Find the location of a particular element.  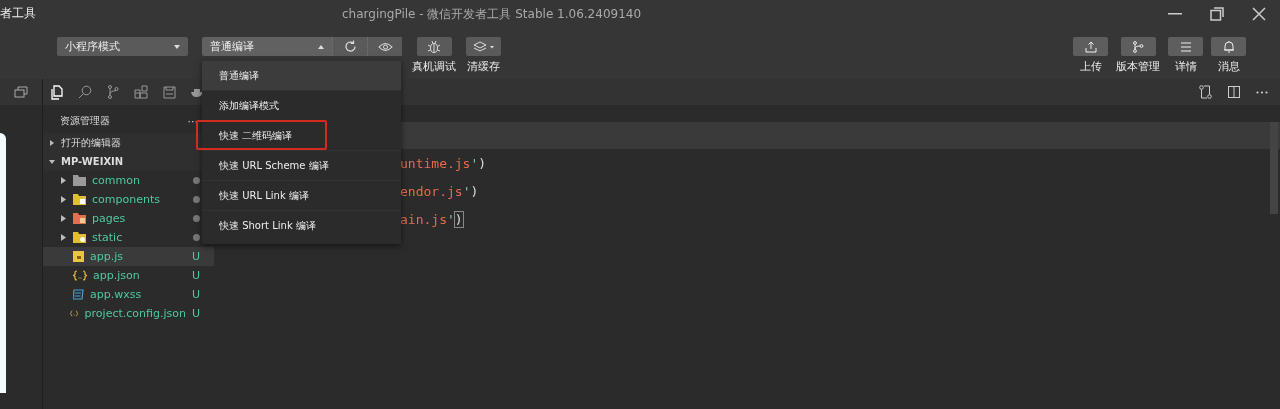

menu-item: 快速 二维码编译 is located at coordinates (261, 135).